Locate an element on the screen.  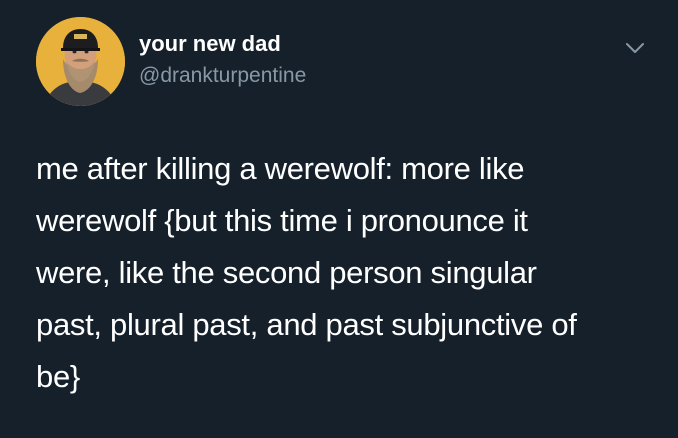
tweet-text-line: werewolf {but this time i pronounce it is located at coordinates (282, 220).